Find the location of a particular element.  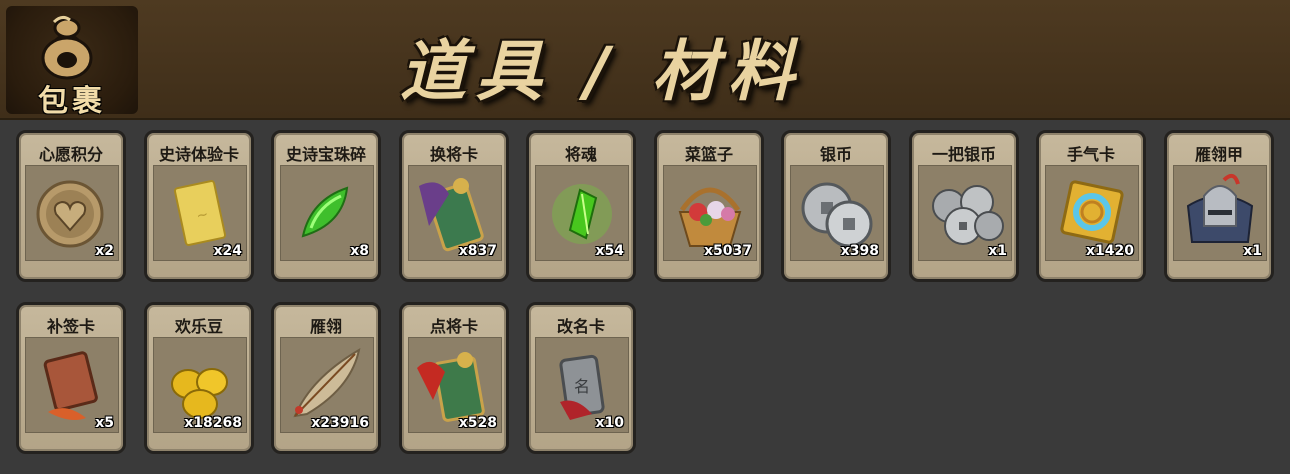

item-count: x5037 is located at coordinates (728, 251).